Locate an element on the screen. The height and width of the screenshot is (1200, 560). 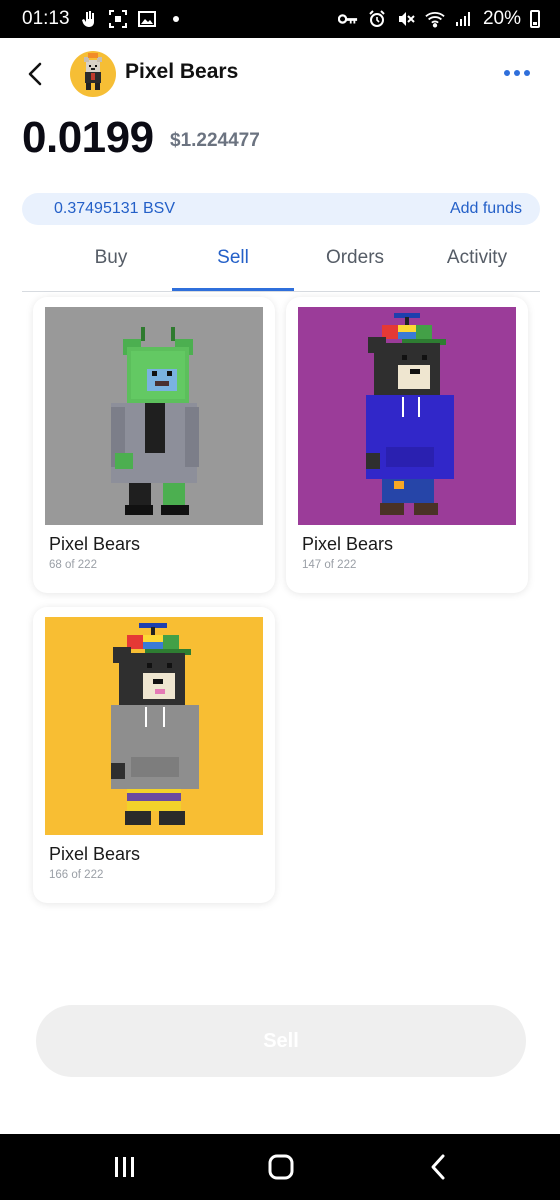
dot-icon is located at coordinates (176, 19).